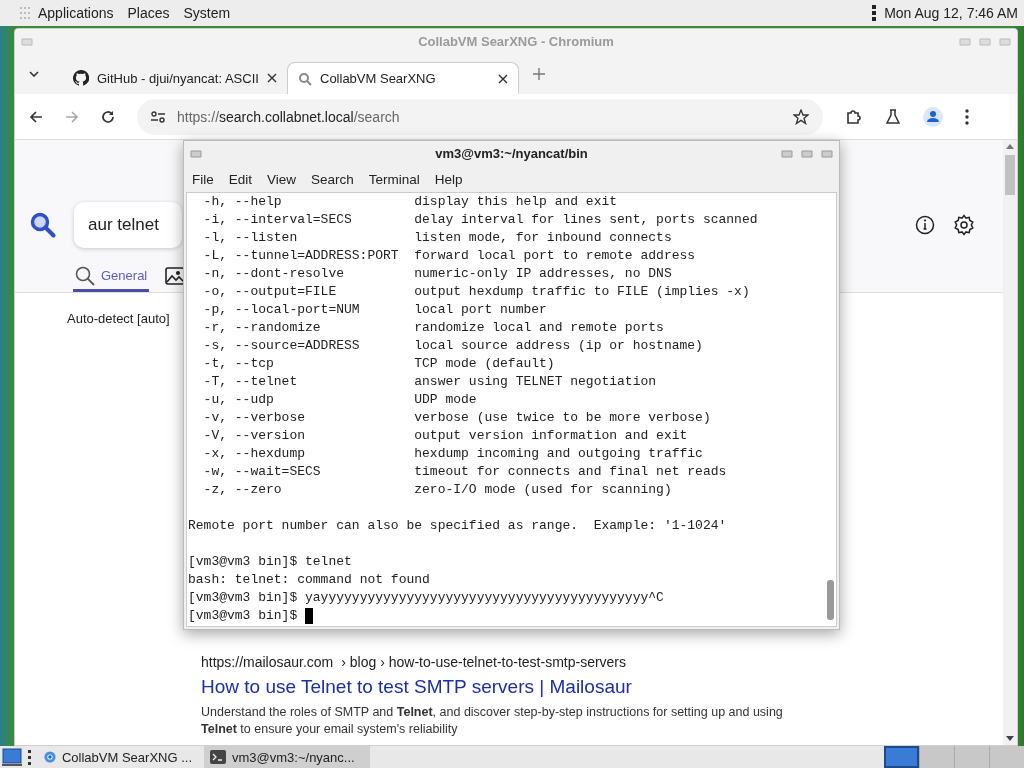 Image resolution: width=1024 pixels, height=768 pixels. Describe the element at coordinates (36, 116) in the screenshot. I see `back-icon` at that location.